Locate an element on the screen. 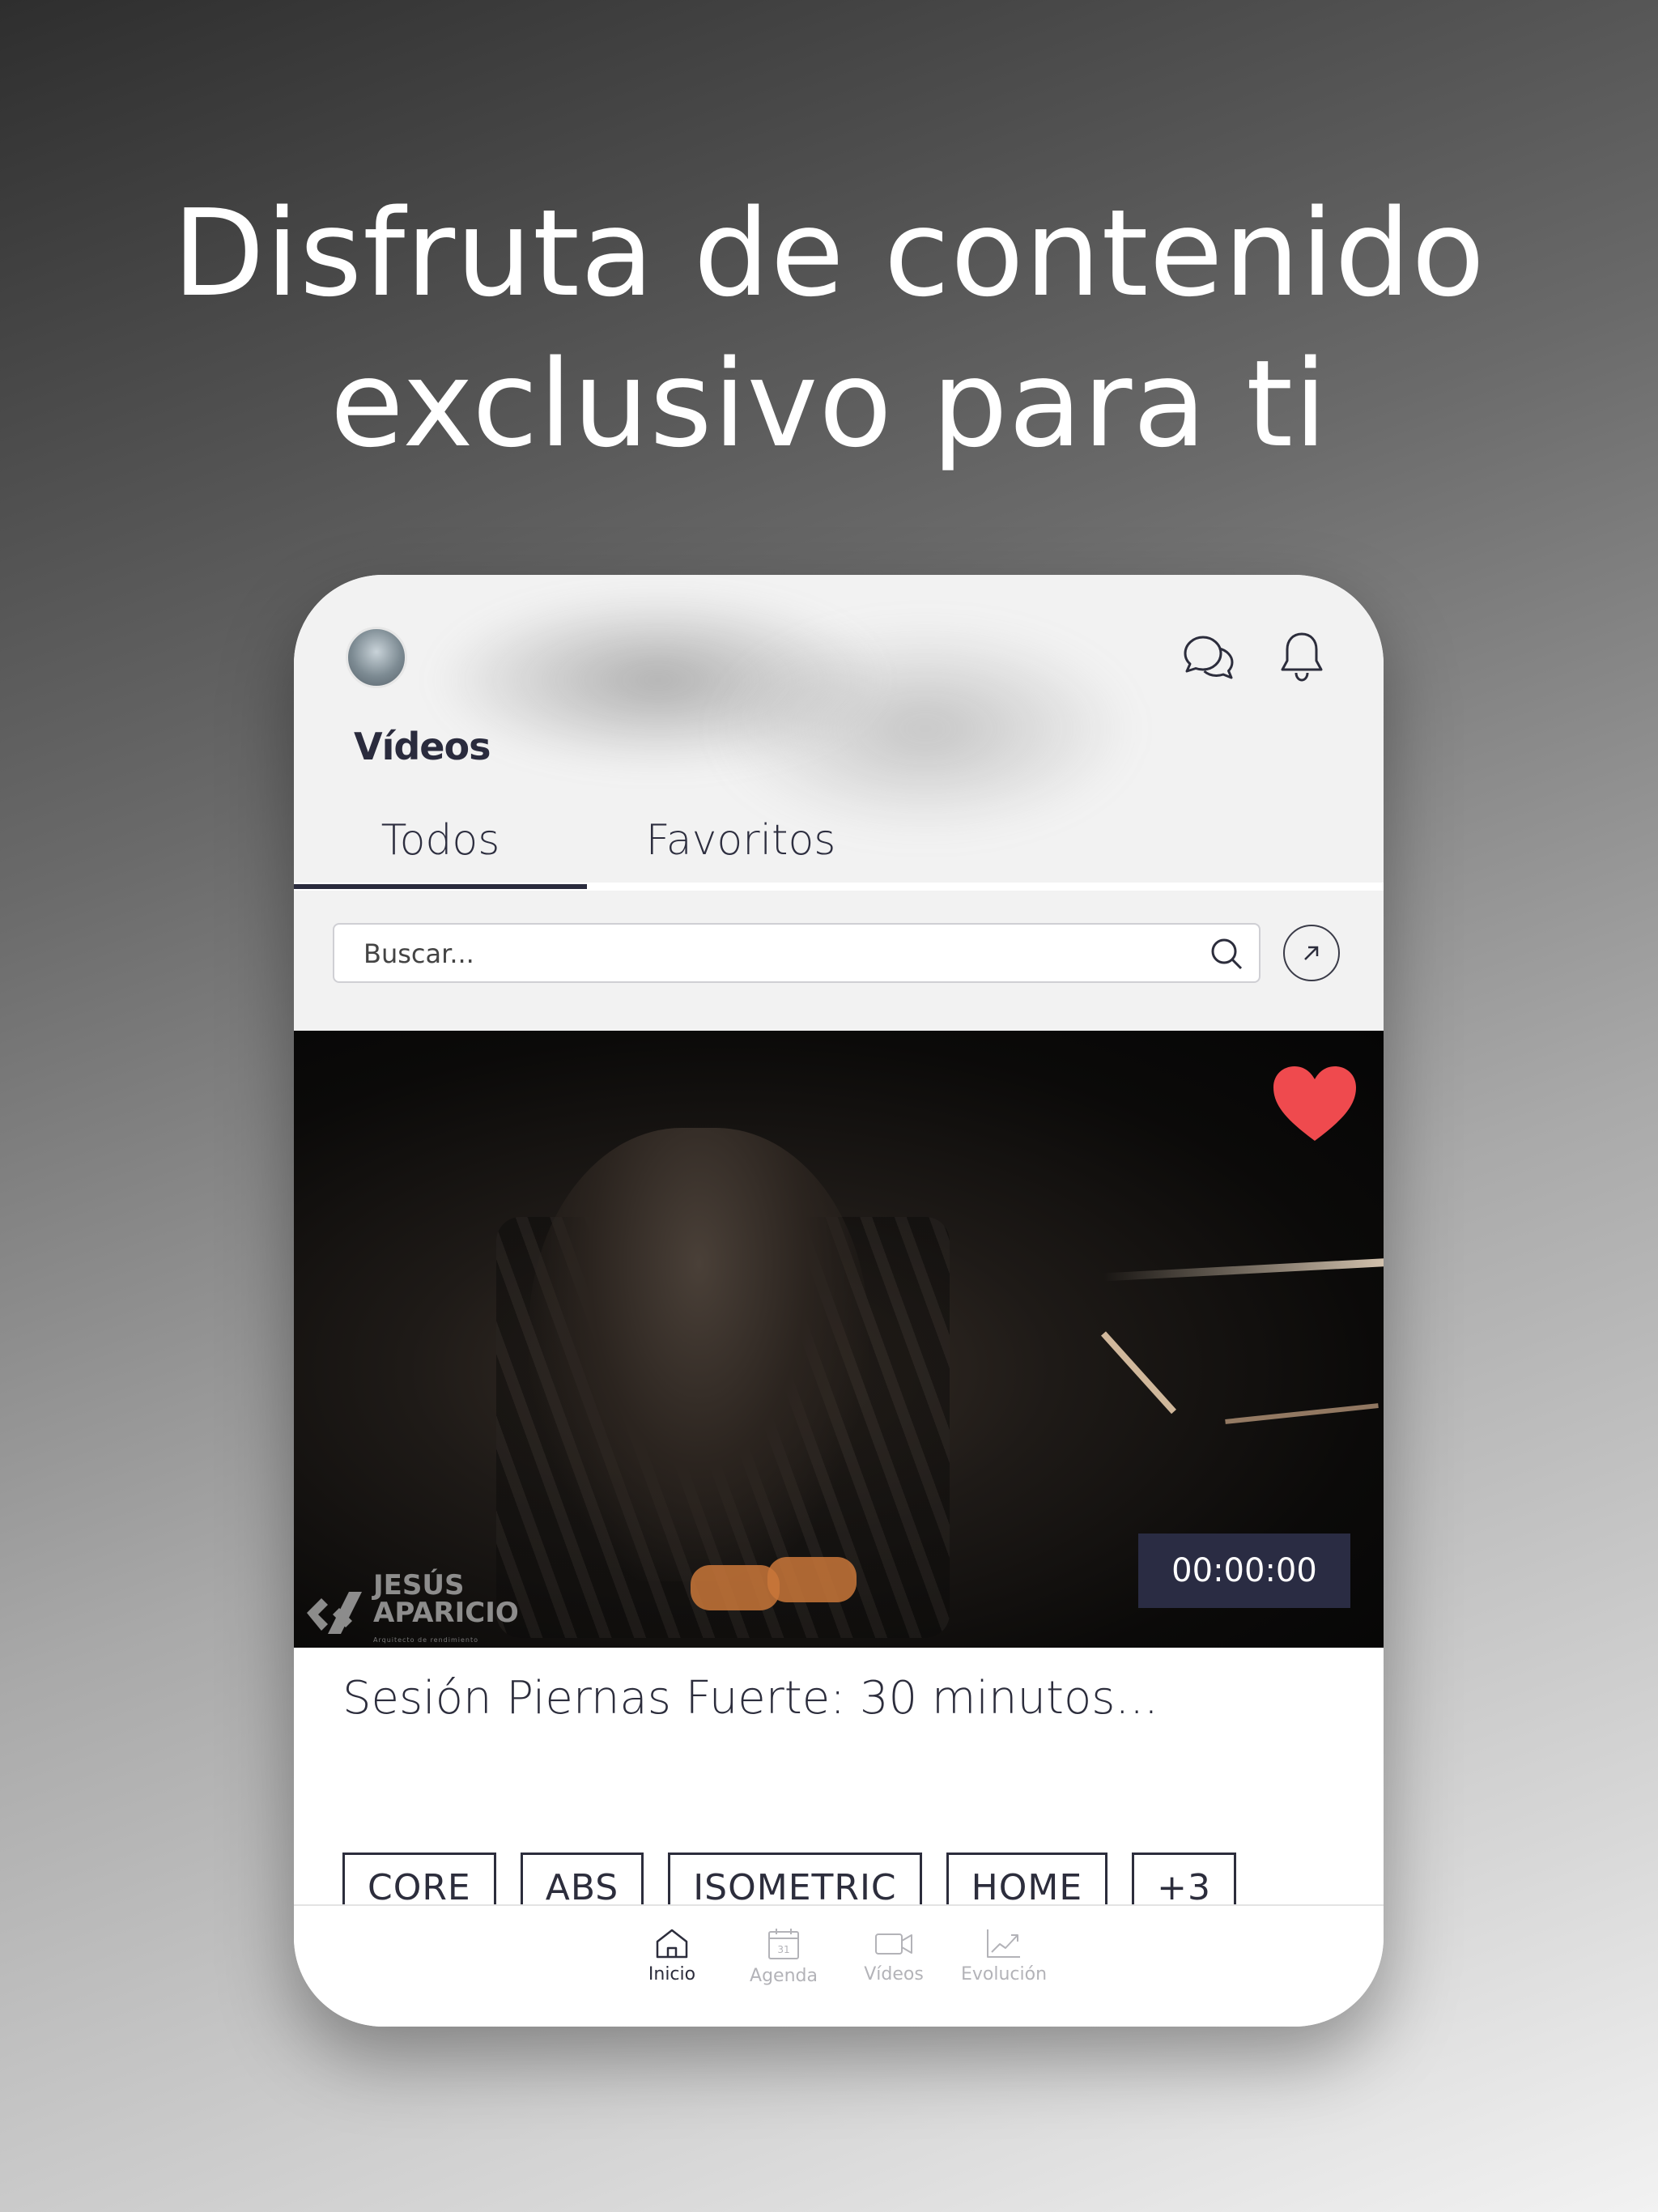 The width and height of the screenshot is (1658, 2212). watermark-line-1: JESÚS is located at coordinates (419, 1586).